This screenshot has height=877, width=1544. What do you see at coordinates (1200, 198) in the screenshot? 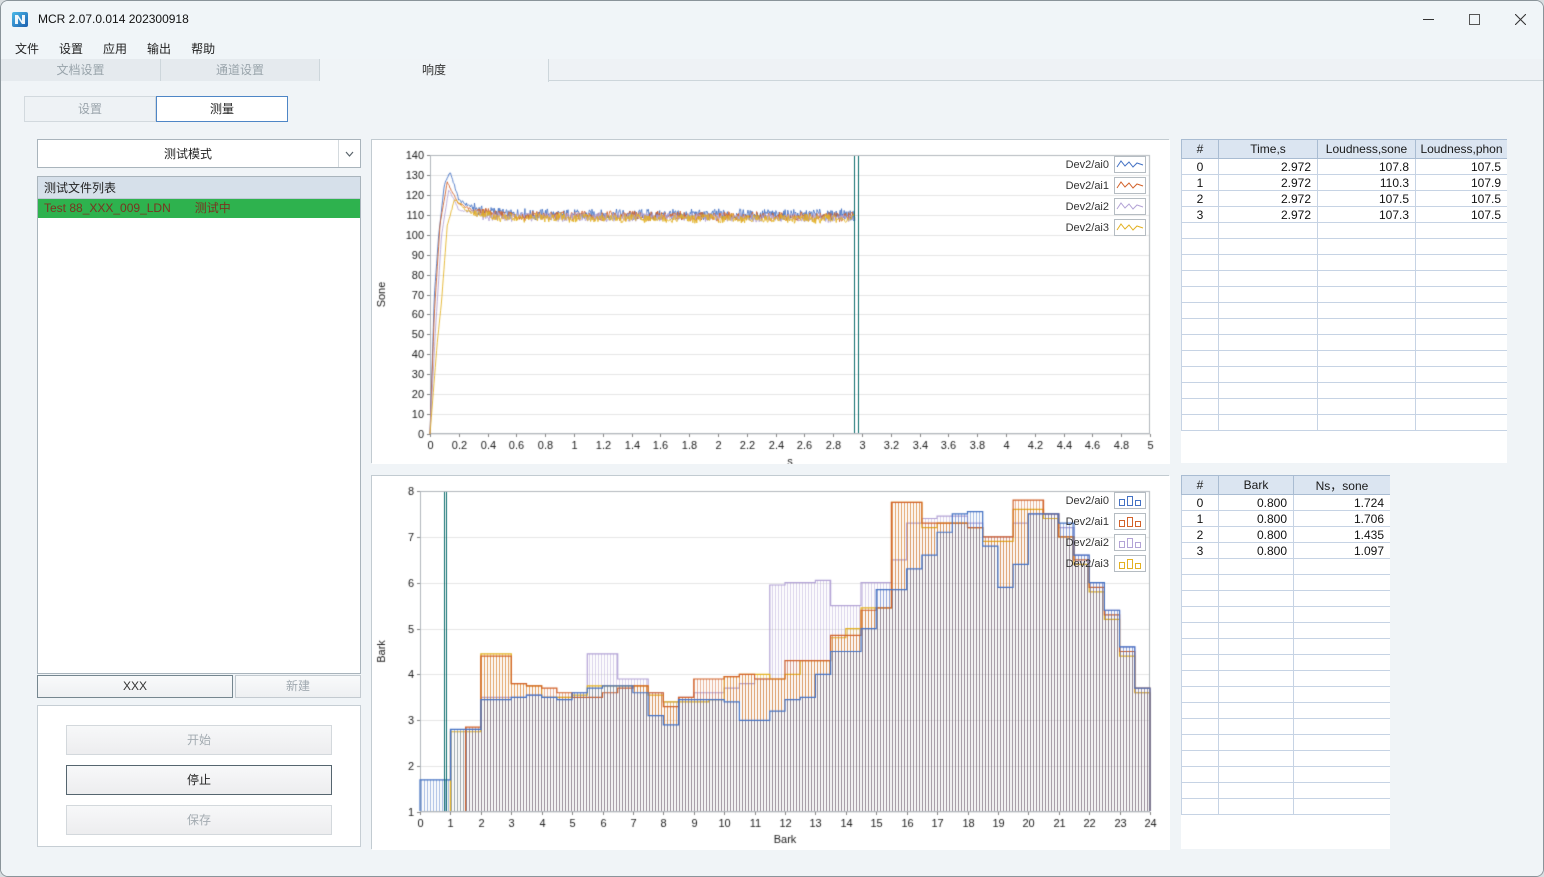
I see `table-cell: 2` at bounding box center [1200, 198].